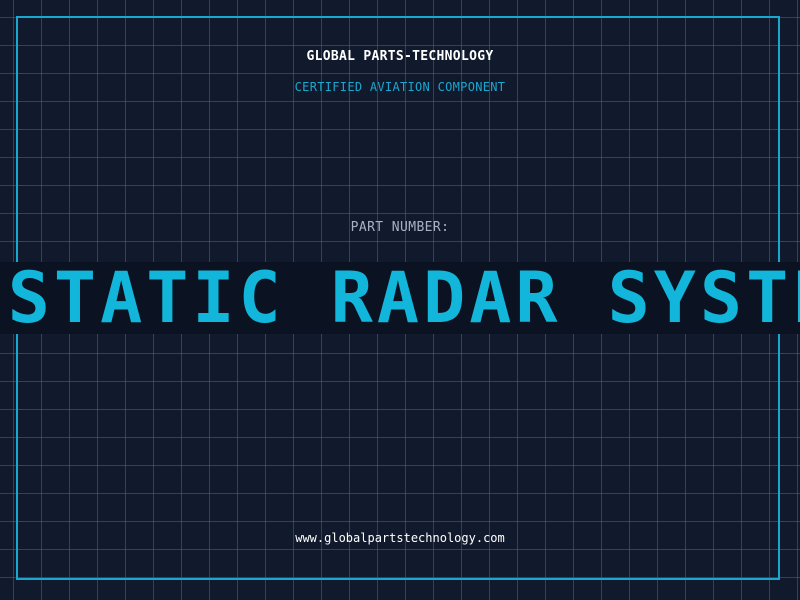 The width and height of the screenshot is (800, 600). I want to click on company-name: GLOBAL PARTS-TECHNOLOGY, so click(400, 56).